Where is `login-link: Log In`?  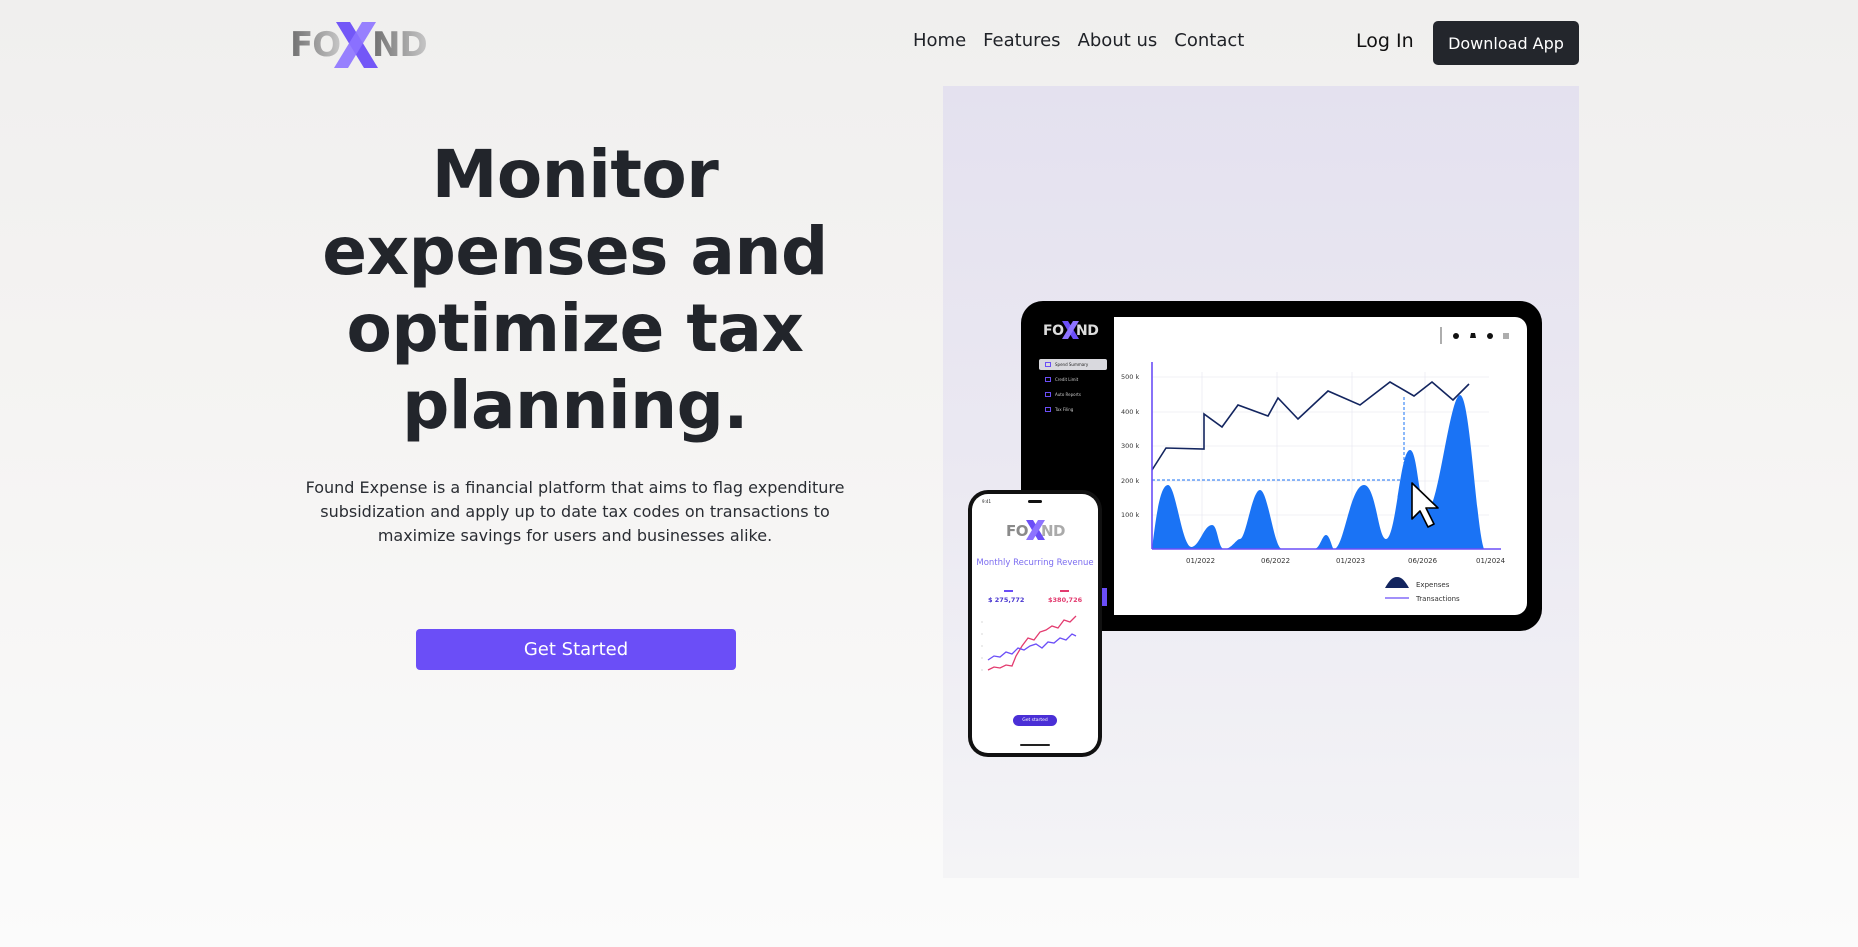 login-link: Log In is located at coordinates (1385, 41).